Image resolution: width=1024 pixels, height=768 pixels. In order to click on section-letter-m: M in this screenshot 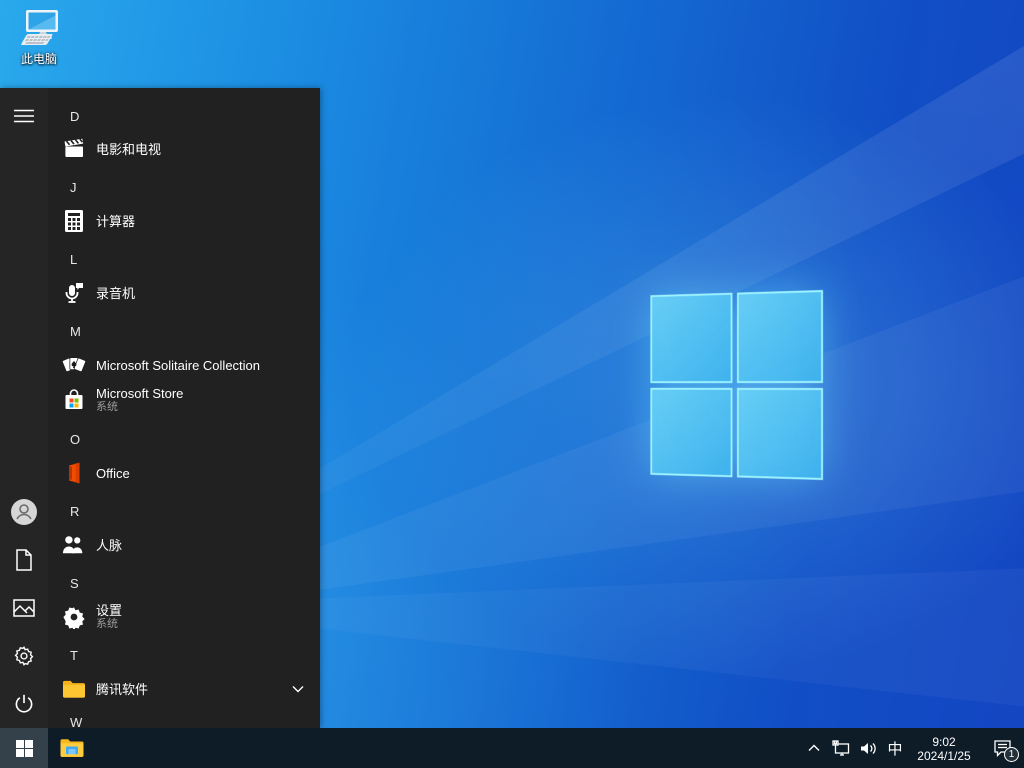, I will do `click(184, 331)`.